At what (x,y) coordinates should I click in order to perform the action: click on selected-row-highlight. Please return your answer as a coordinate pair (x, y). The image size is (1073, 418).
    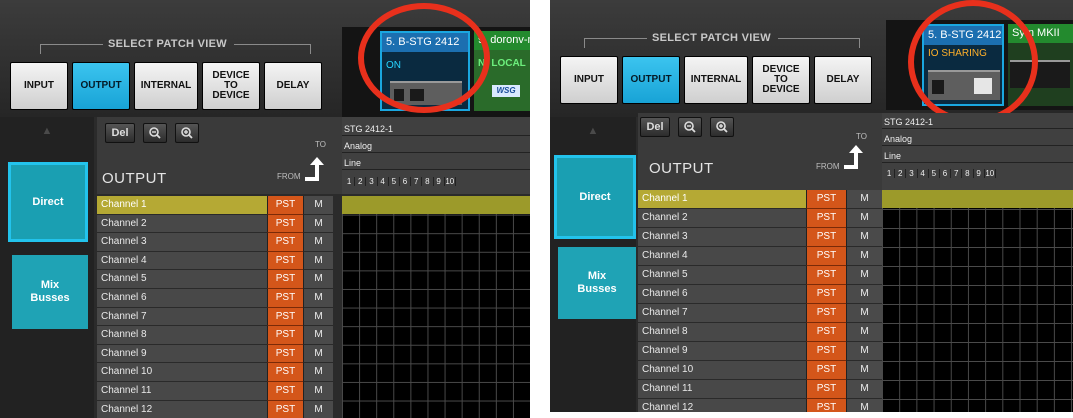
    Looking at the image, I should click on (436, 205).